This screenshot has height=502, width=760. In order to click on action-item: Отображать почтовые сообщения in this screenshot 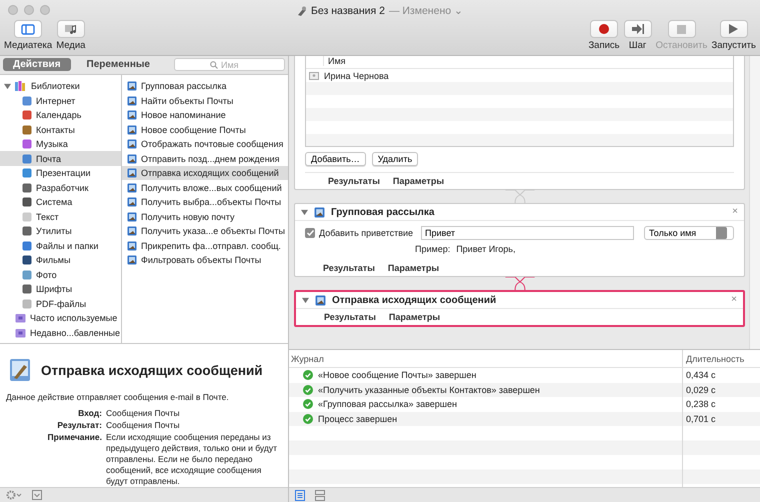, I will do `click(205, 144)`.